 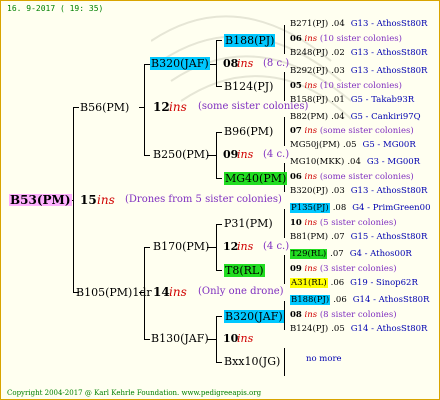 I want to click on gen4-year: 10, so click(x=296, y=223).